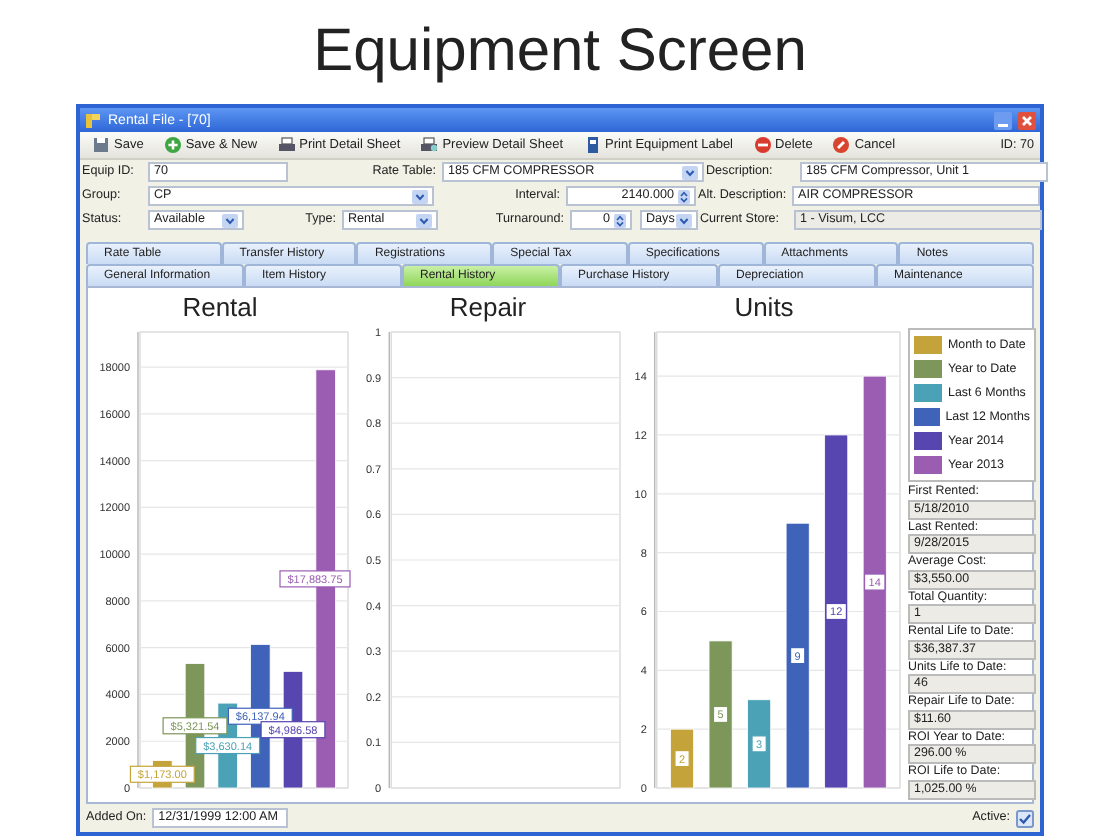  What do you see at coordinates (1027, 120) in the screenshot?
I see `close-button` at bounding box center [1027, 120].